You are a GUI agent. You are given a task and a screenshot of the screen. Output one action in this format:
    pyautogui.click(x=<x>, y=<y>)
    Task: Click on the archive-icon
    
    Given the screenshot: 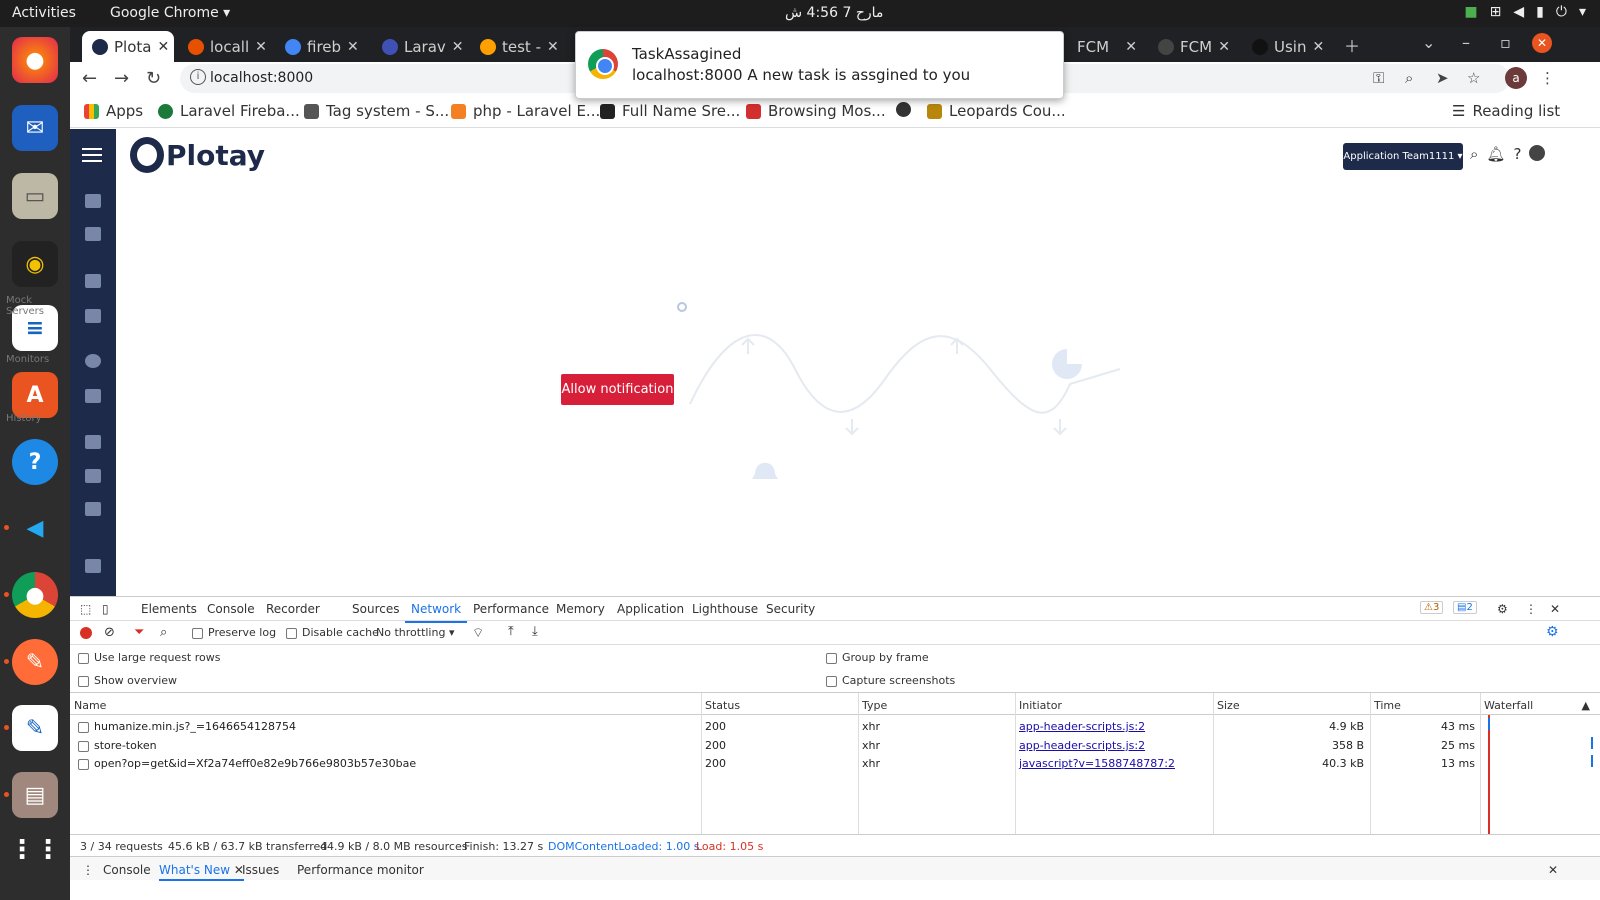 What is the action you would take?
    pyautogui.click(x=93, y=476)
    